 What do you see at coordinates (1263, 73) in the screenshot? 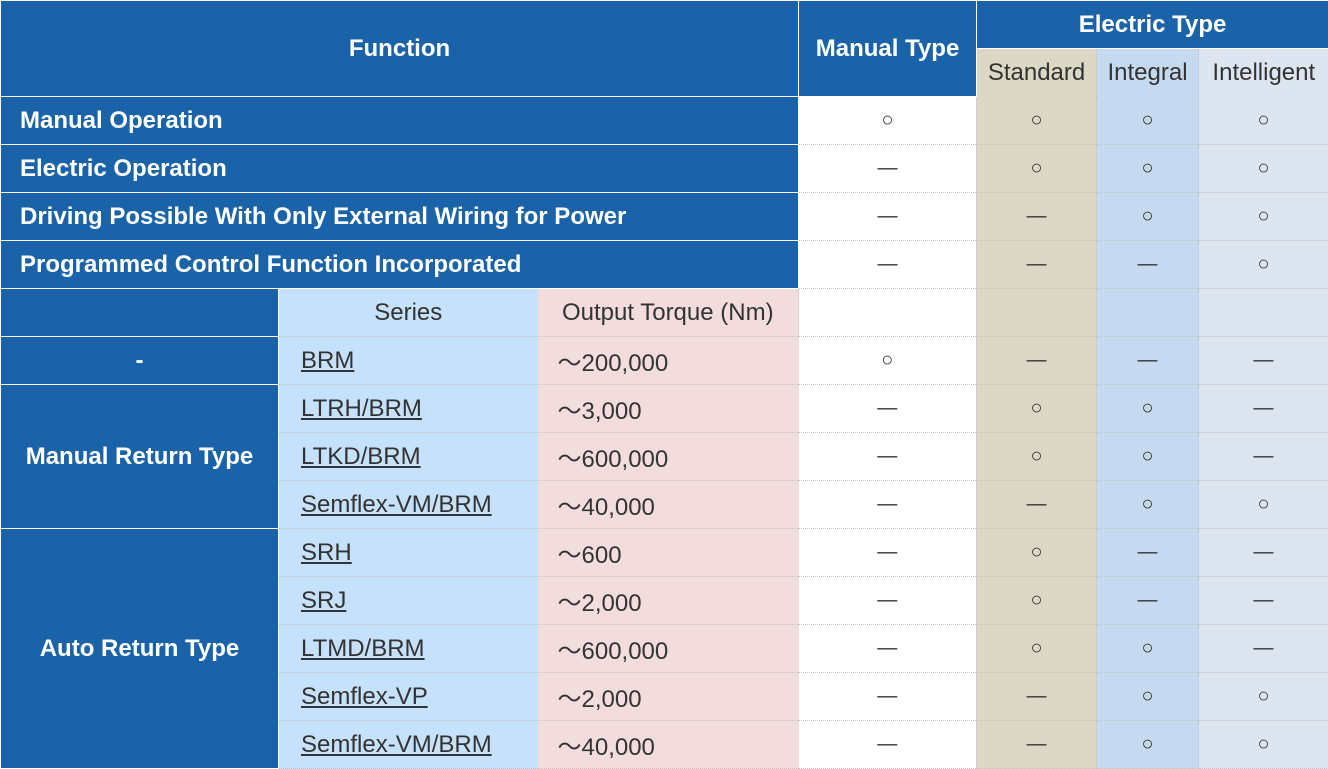
I see `intelligent-header: Intelligent` at bounding box center [1263, 73].